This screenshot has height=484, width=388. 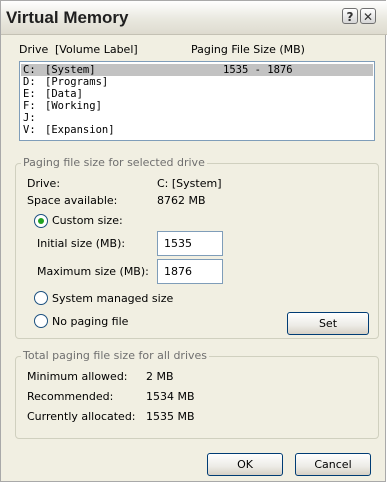 I want to click on ok-button: OK, so click(x=245, y=464).